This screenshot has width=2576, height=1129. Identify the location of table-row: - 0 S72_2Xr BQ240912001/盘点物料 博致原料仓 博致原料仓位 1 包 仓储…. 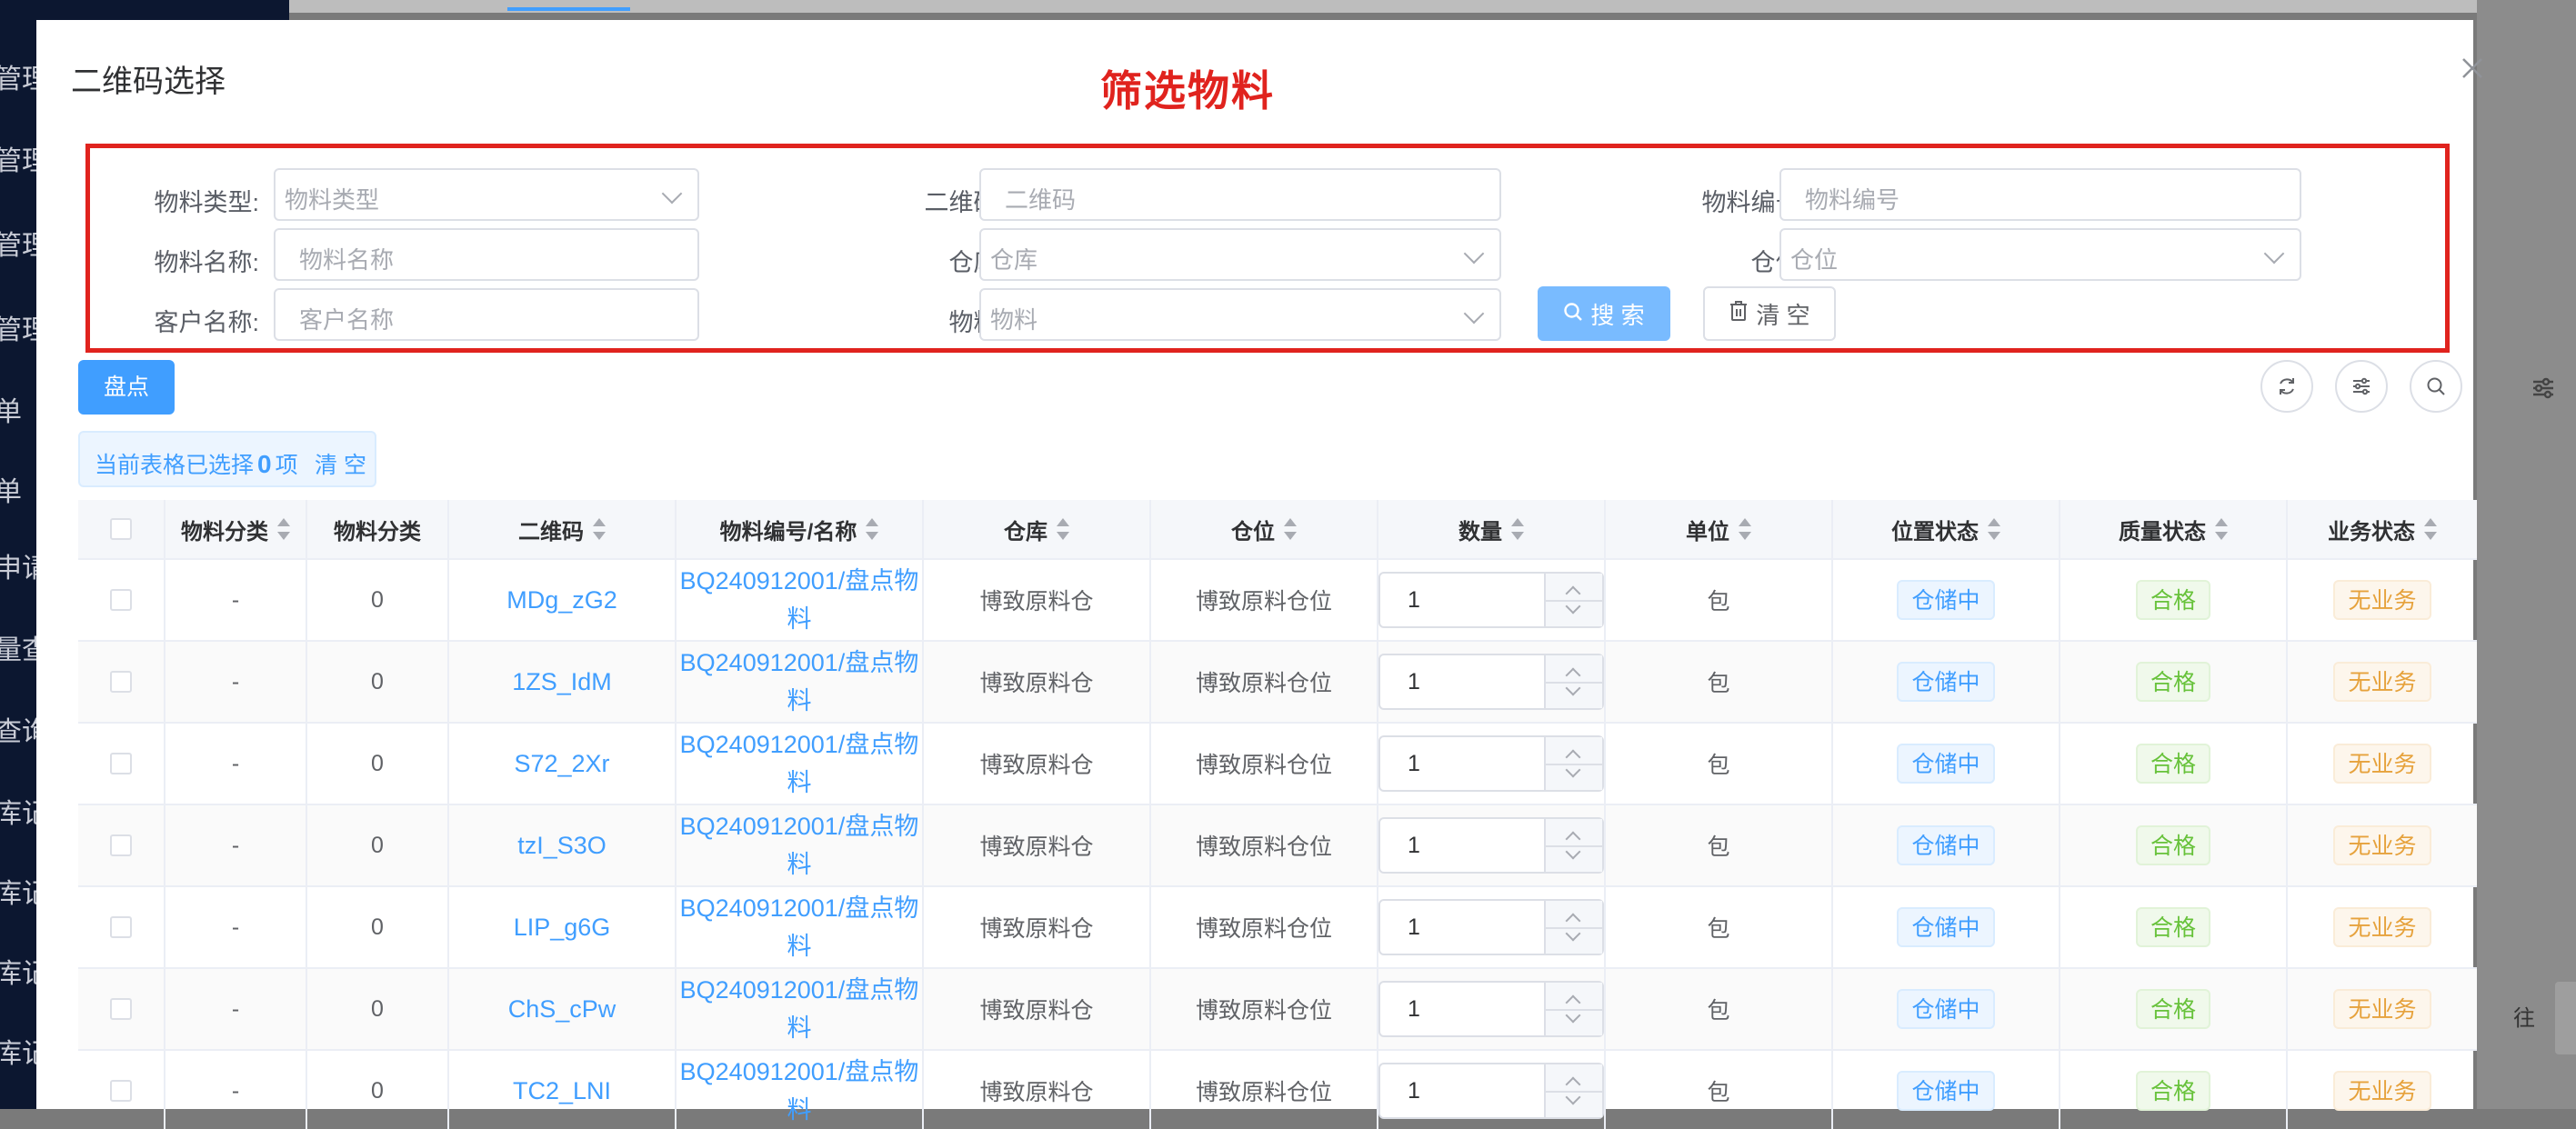
(1277, 765).